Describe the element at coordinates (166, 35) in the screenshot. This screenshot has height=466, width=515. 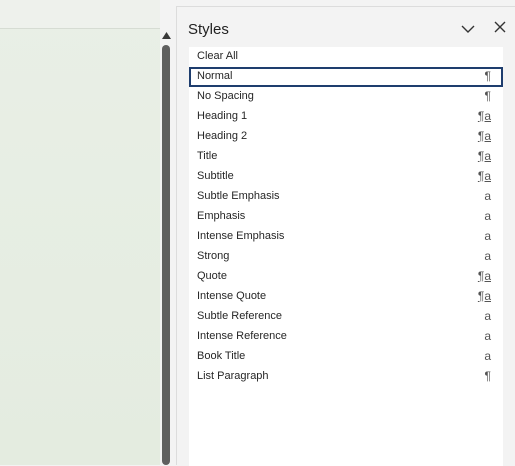
I see `scroll-up-arrow-icon` at that location.